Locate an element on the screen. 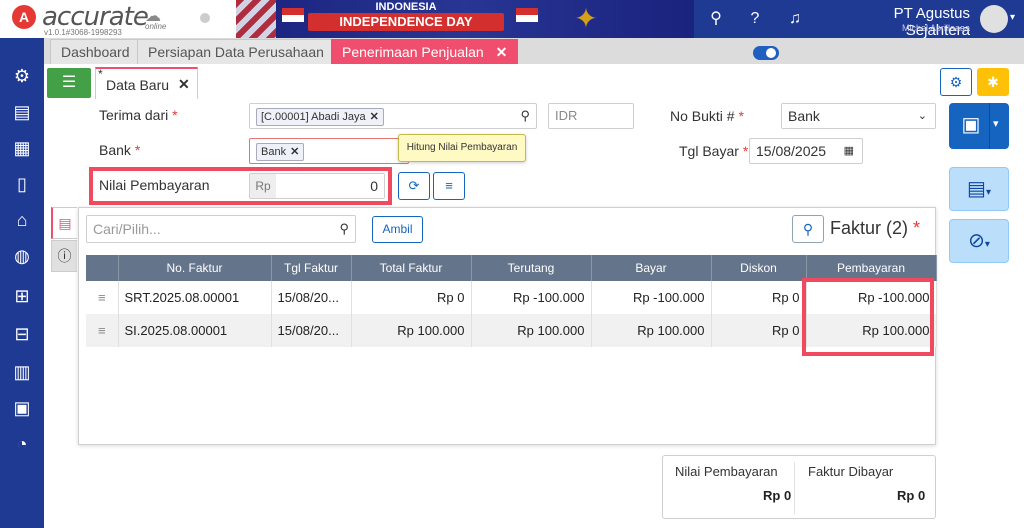 The height and width of the screenshot is (528, 1024). tgl-bayar-value: 15/08/2025 is located at coordinates (791, 151).